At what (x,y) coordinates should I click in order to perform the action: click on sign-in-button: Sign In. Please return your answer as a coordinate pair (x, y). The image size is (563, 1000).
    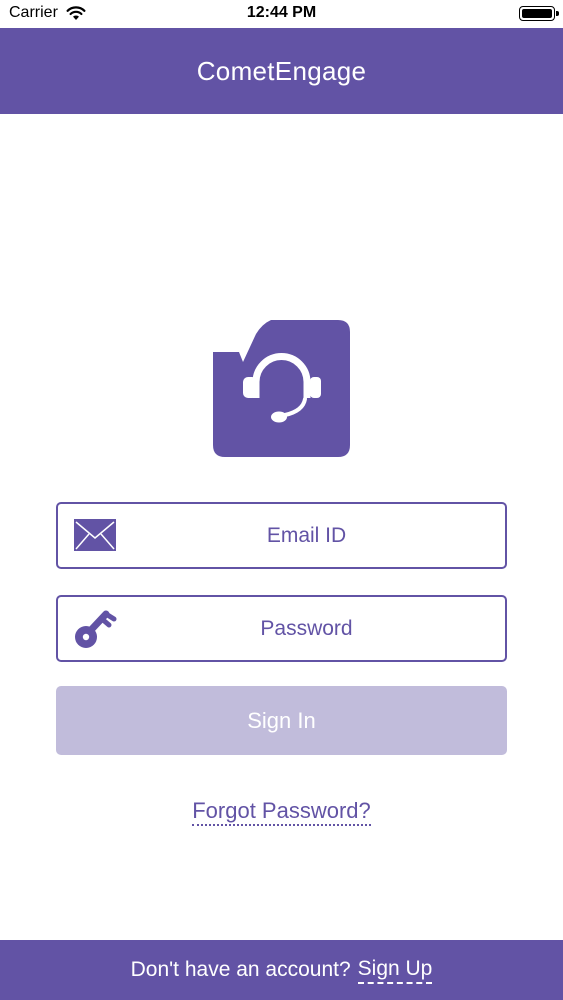
    Looking at the image, I should click on (281, 720).